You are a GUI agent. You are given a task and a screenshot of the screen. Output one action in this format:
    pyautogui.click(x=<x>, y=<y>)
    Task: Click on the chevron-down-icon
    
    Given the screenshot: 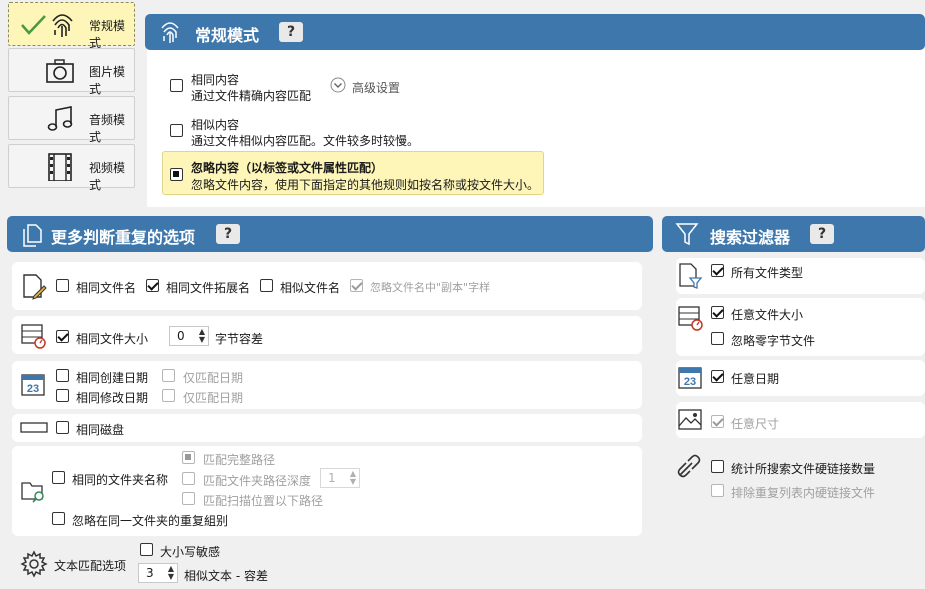 What is the action you would take?
    pyautogui.click(x=338, y=85)
    